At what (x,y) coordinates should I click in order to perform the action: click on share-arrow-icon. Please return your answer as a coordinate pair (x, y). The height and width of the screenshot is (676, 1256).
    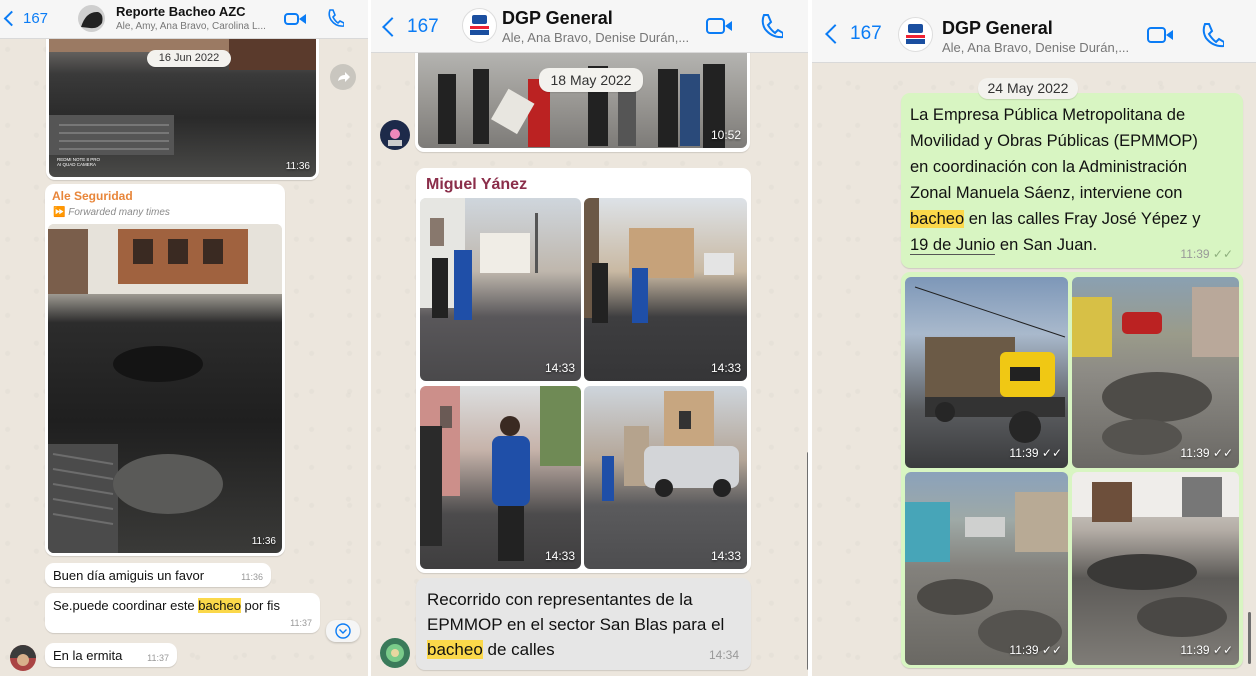
    Looking at the image, I should click on (344, 77).